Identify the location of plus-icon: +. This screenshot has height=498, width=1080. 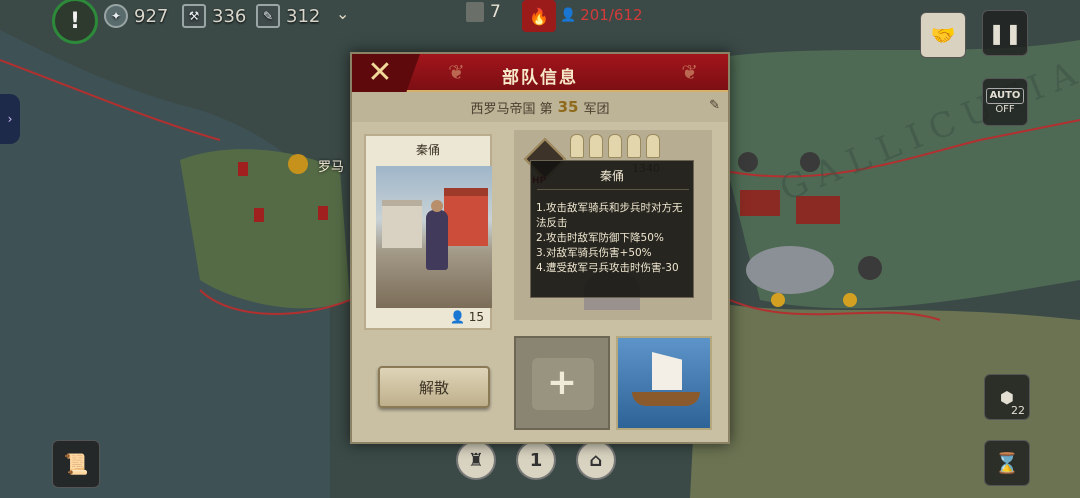
(562, 382).